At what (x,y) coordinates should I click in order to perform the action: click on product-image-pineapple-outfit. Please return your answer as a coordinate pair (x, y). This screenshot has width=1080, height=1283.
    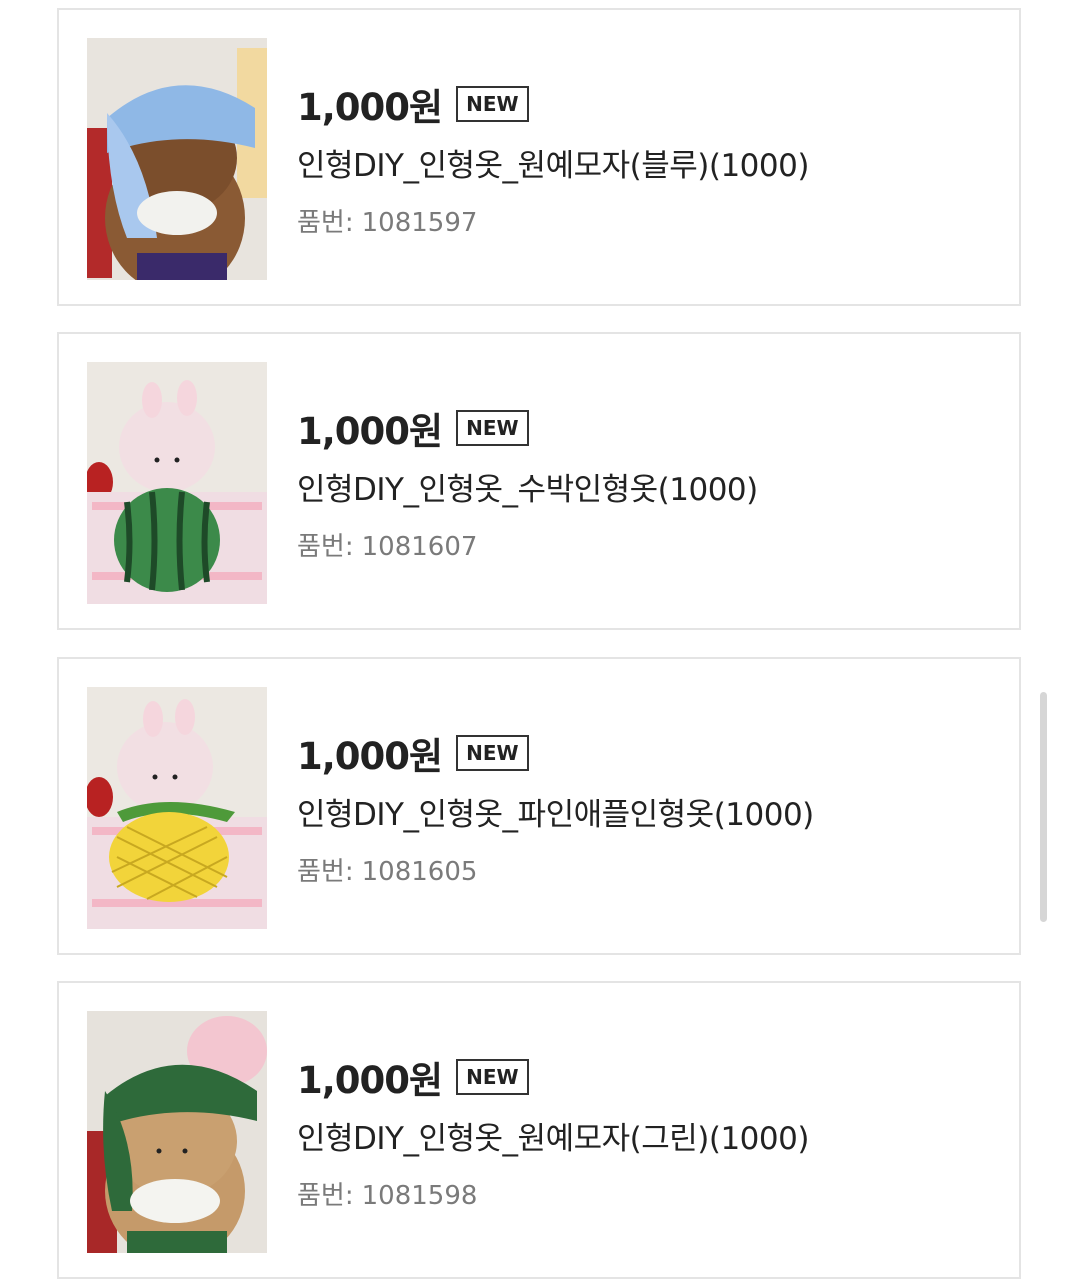
    Looking at the image, I should click on (177, 808).